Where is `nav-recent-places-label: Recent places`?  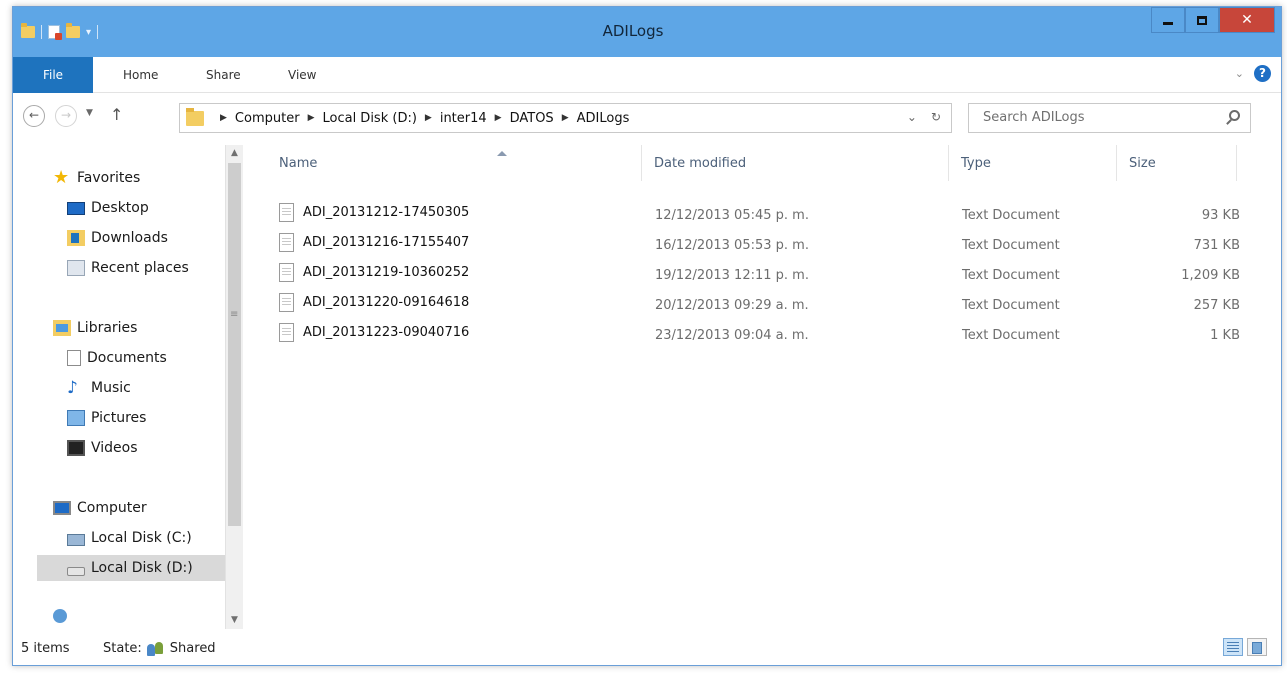 nav-recent-places-label: Recent places is located at coordinates (140, 268).